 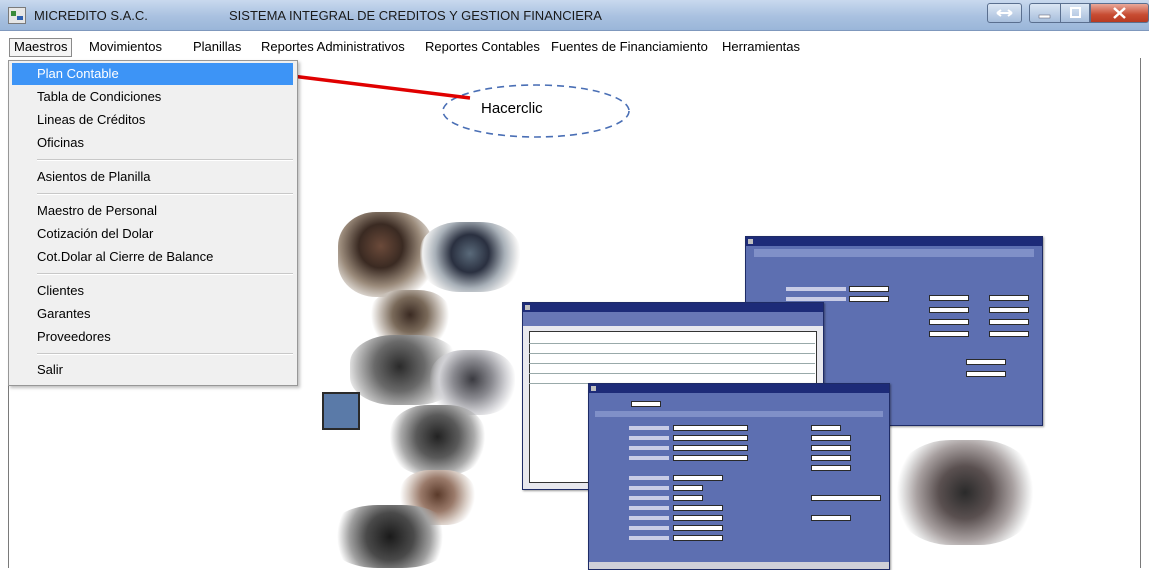 I want to click on red-arrow-icon, so click(x=381, y=87).